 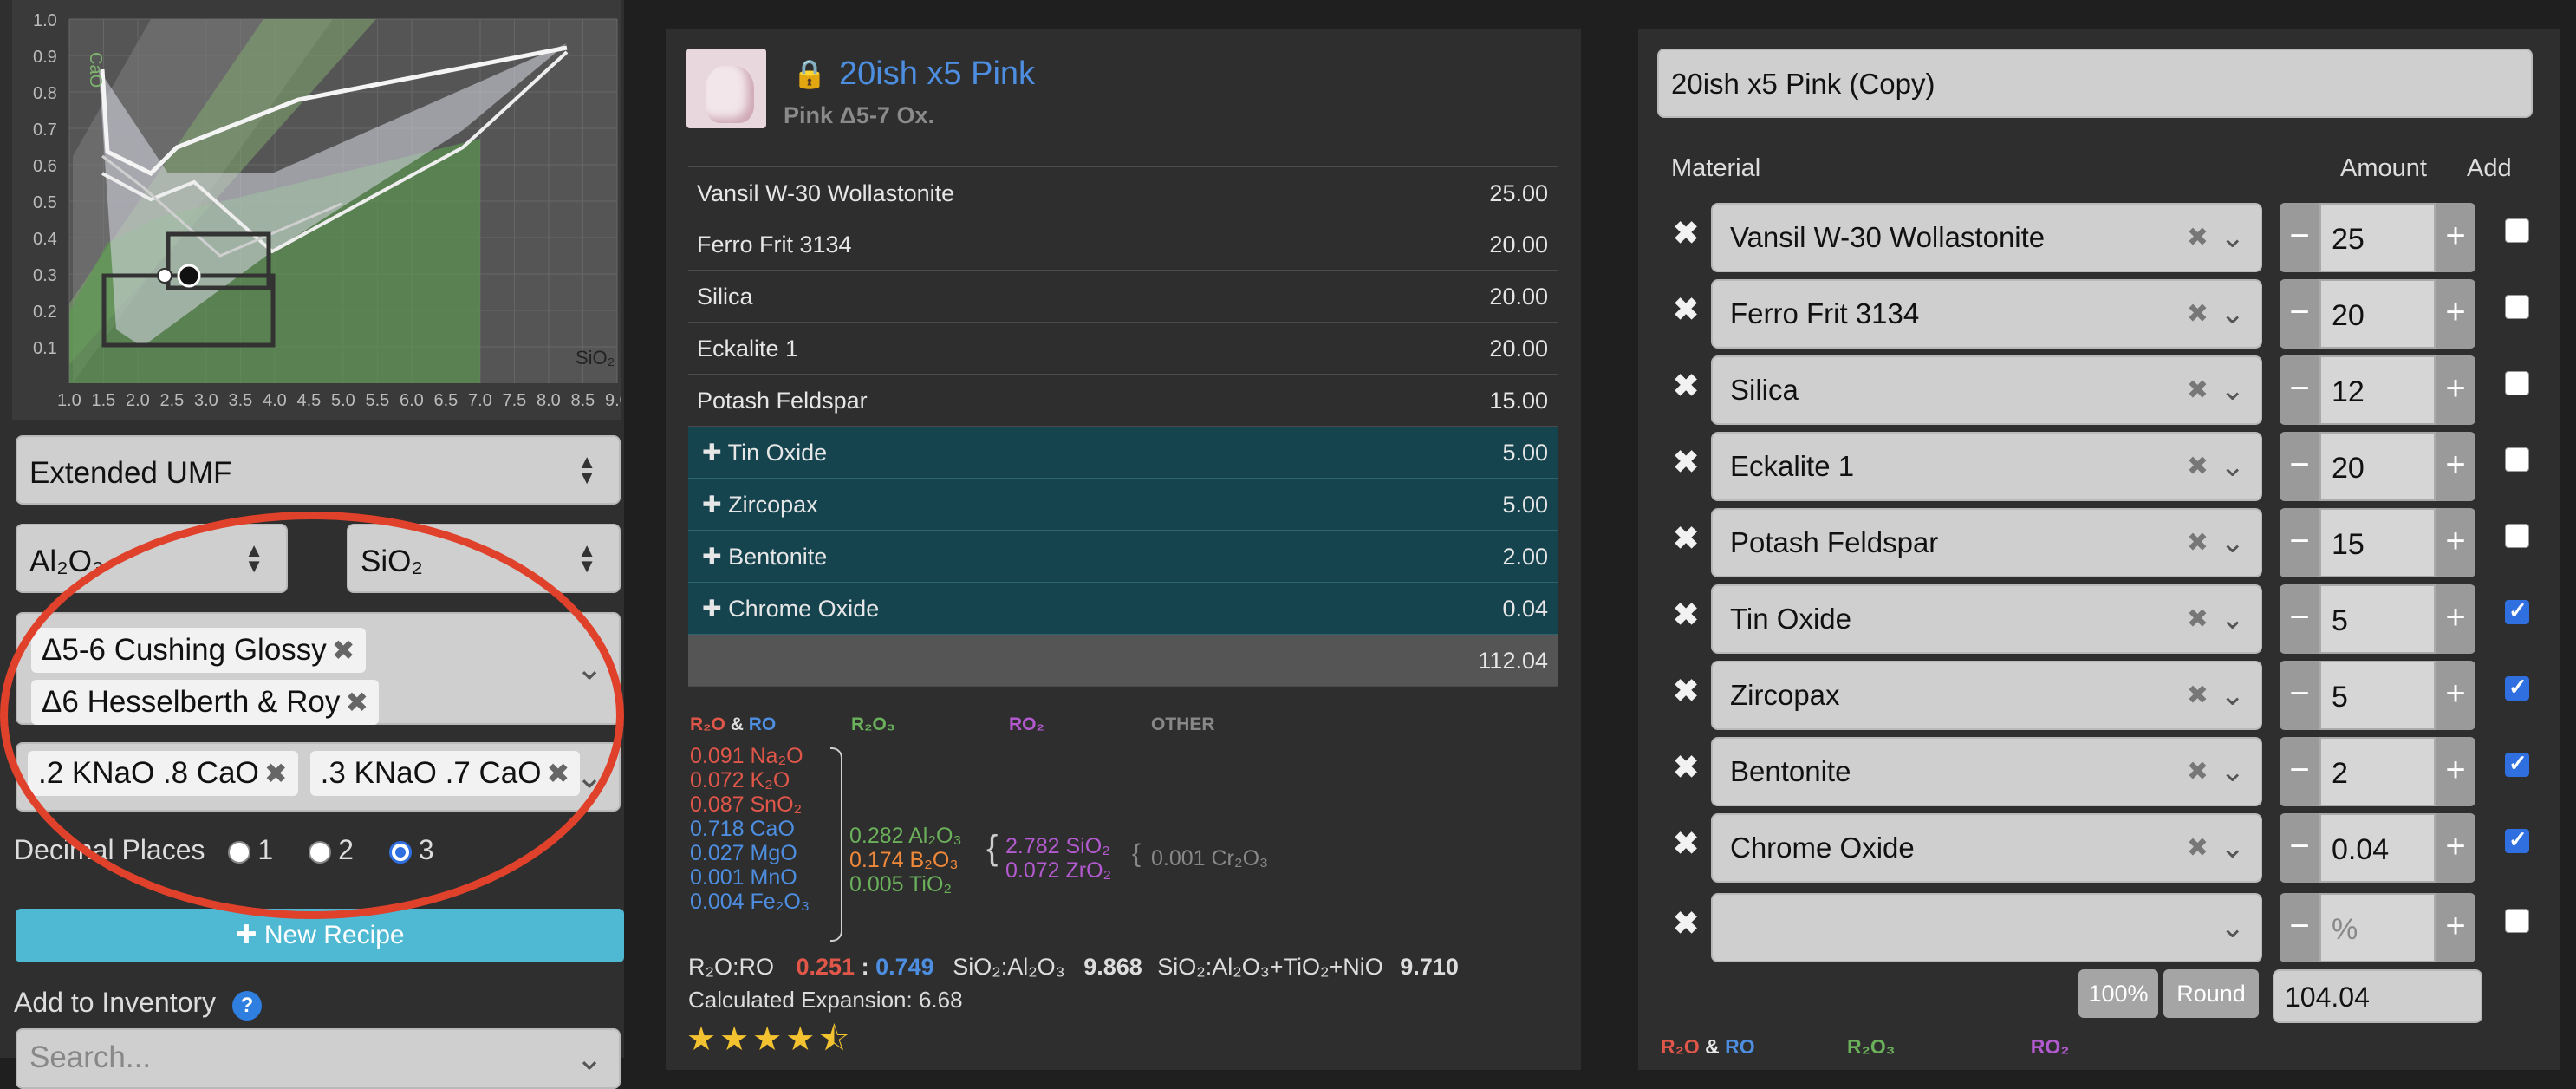 I want to click on amount-input: 2, so click(x=2377, y=771).